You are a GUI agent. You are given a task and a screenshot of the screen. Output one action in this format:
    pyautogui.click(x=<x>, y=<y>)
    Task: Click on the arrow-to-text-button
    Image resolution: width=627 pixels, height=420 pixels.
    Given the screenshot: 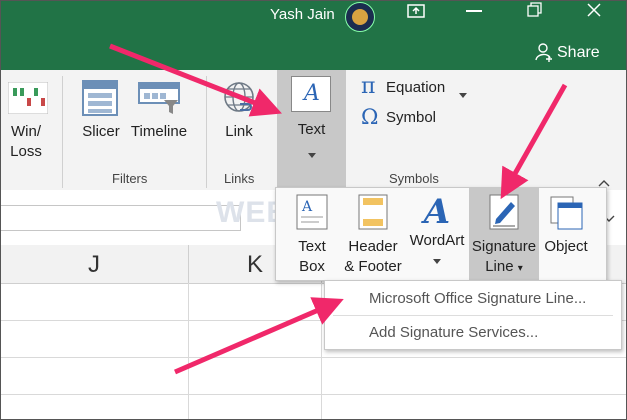 What is the action you would take?
    pyautogui.click(x=195, y=80)
    